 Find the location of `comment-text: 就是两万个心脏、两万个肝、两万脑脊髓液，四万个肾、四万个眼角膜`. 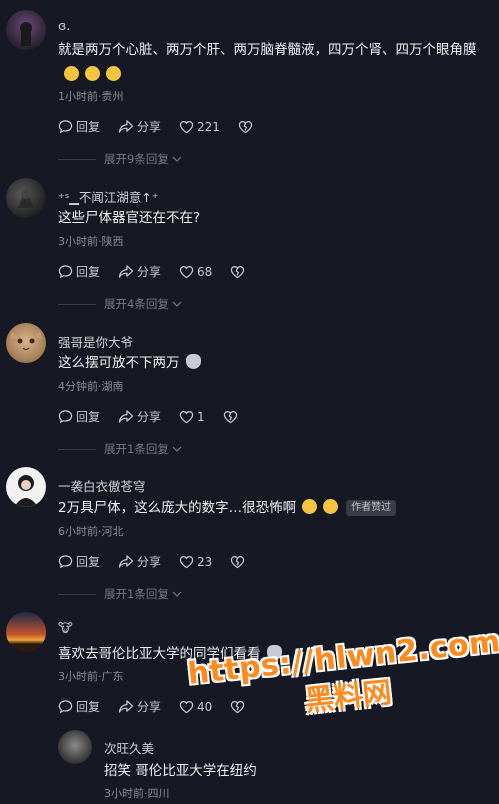

comment-text: 就是两万个心脏、两万个肝、两万脑脊髓液，四万个肾、四万个眼角膜 is located at coordinates (268, 63).